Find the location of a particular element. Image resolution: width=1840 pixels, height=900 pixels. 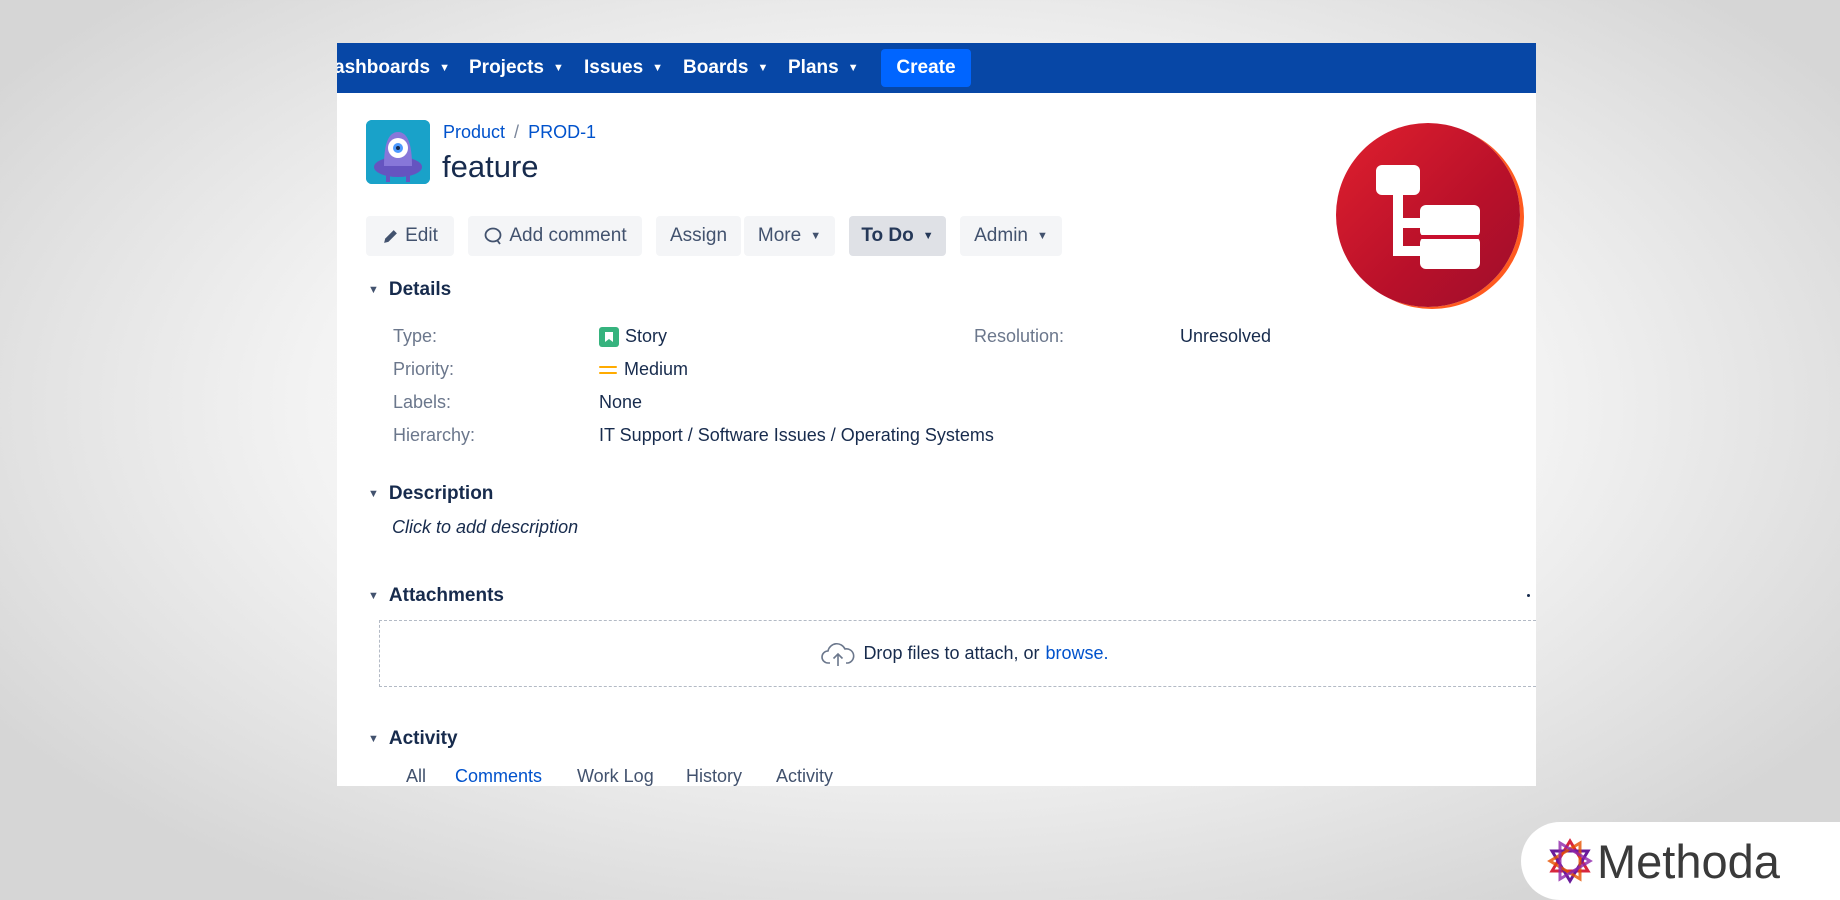

hierarchy-logo-icon is located at coordinates (1428, 215).